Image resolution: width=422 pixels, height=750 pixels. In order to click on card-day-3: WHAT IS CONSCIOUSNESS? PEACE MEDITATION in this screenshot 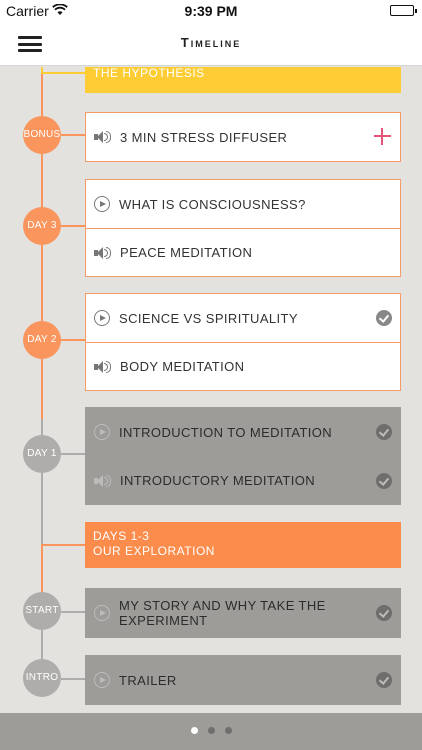, I will do `click(243, 228)`.